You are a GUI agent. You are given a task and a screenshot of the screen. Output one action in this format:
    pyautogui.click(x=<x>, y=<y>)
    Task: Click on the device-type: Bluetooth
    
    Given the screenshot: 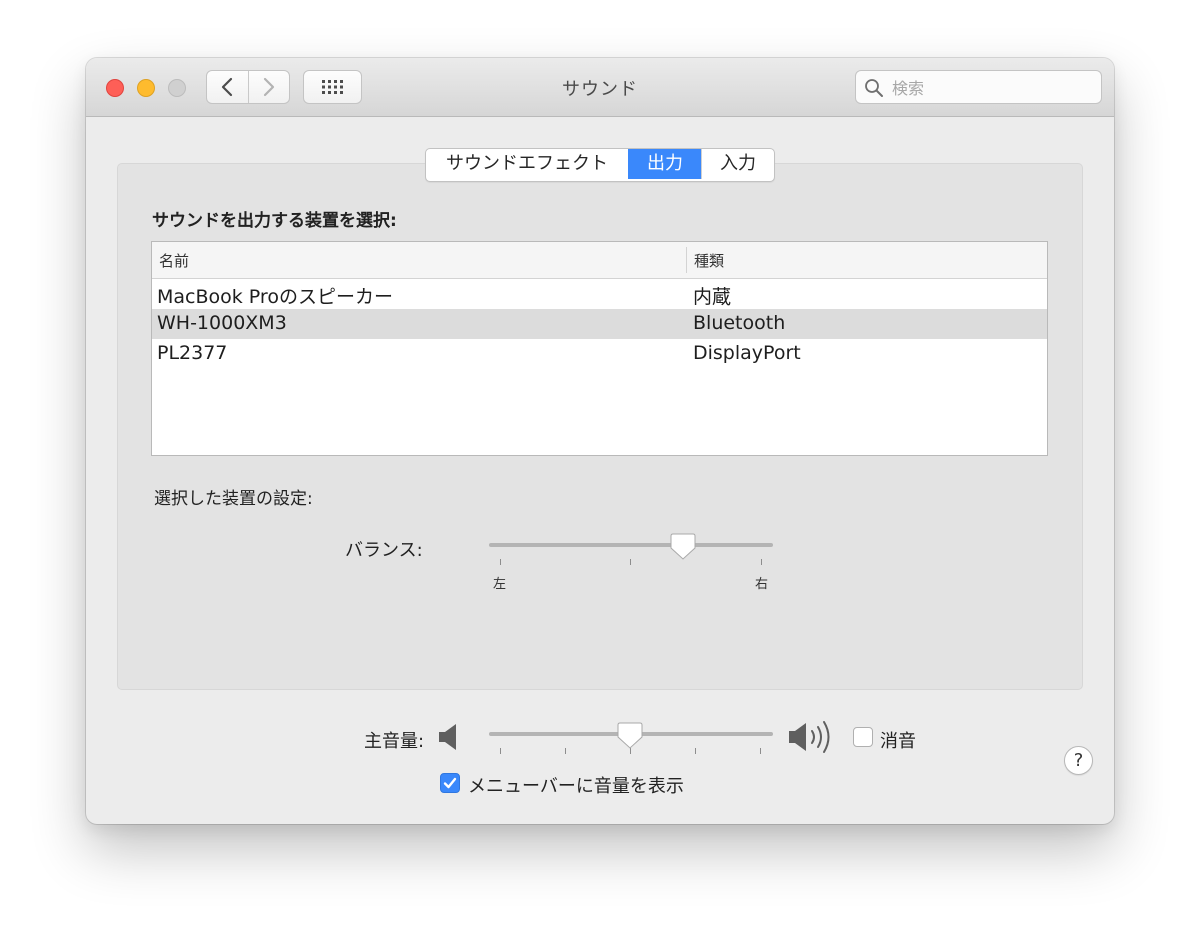 What is the action you would take?
    pyautogui.click(x=739, y=323)
    